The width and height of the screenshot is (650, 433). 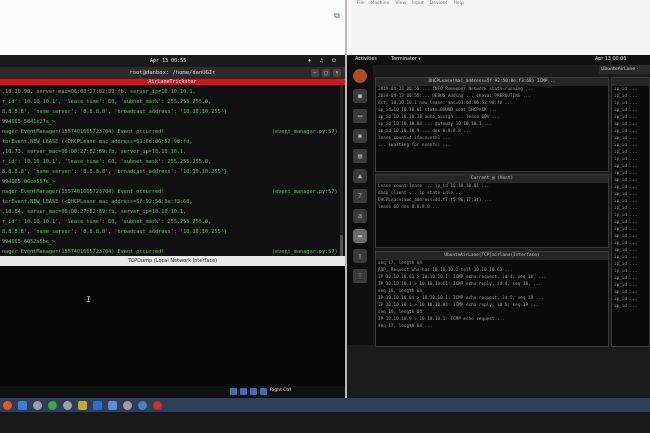 I want to click on taskbar-mail-icon, so click(x=112, y=405).